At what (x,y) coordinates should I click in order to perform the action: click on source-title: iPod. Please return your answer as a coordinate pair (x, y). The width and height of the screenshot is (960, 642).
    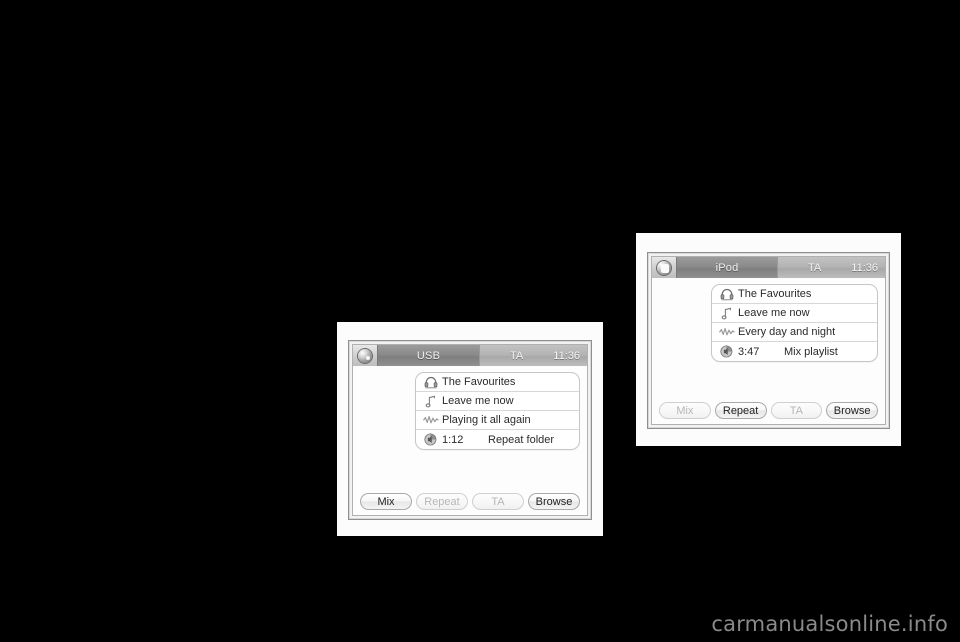
    Looking at the image, I should click on (727, 267).